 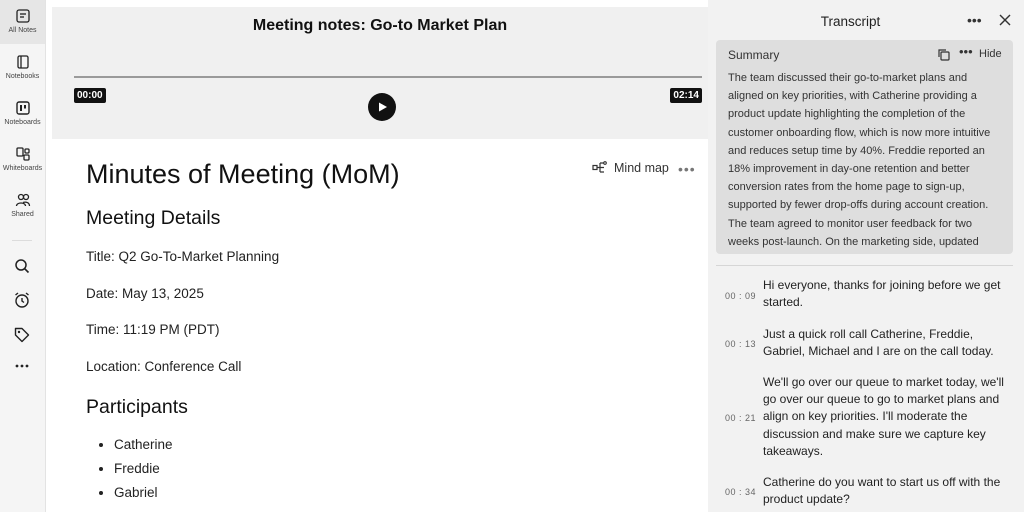 I want to click on sidebar-item-all-notes: All Notes, so click(x=22, y=22).